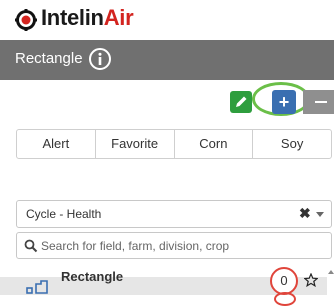 Image resolution: width=334 pixels, height=306 pixels. Describe the element at coordinates (174, 214) in the screenshot. I see `cycle-select: Cycle - Health ✖` at that location.